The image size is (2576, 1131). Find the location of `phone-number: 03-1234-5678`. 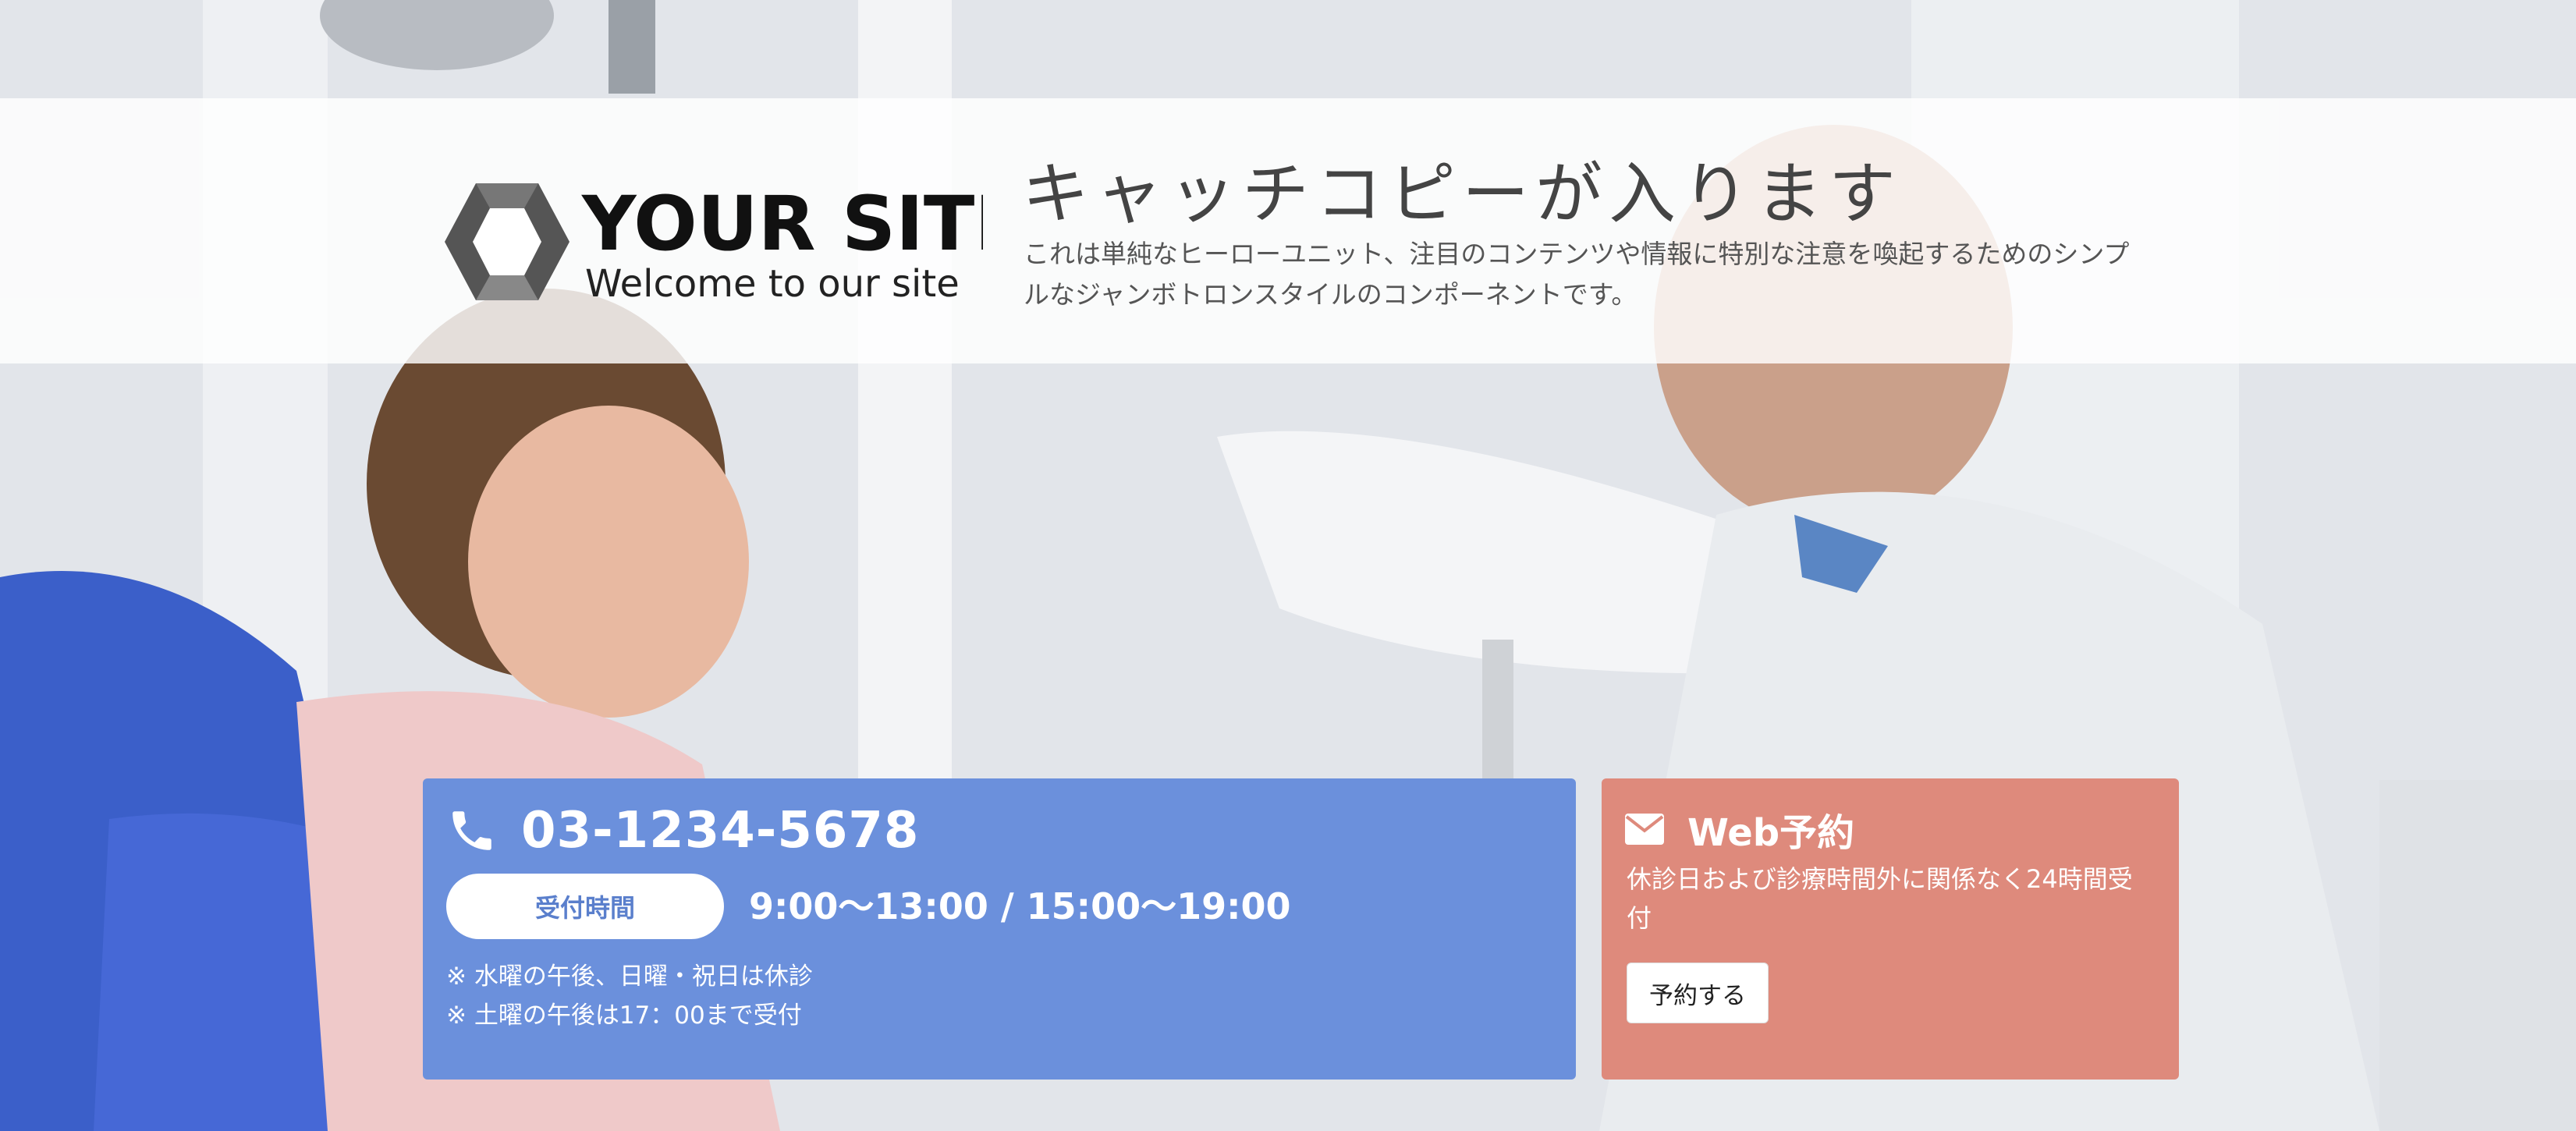

phone-number: 03-1234-5678 is located at coordinates (720, 831).